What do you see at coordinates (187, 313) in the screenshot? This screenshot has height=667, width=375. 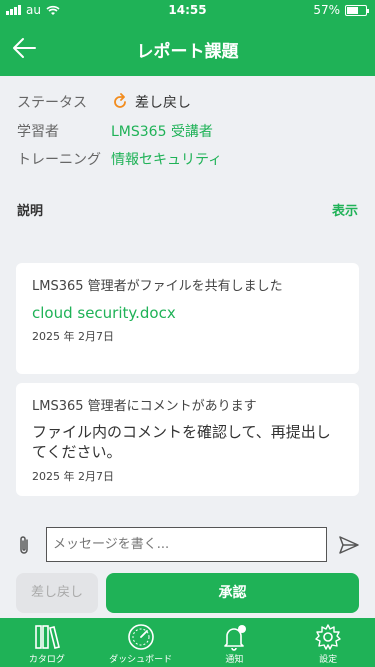 I see `shared-file-link: cloud security.docx` at bounding box center [187, 313].